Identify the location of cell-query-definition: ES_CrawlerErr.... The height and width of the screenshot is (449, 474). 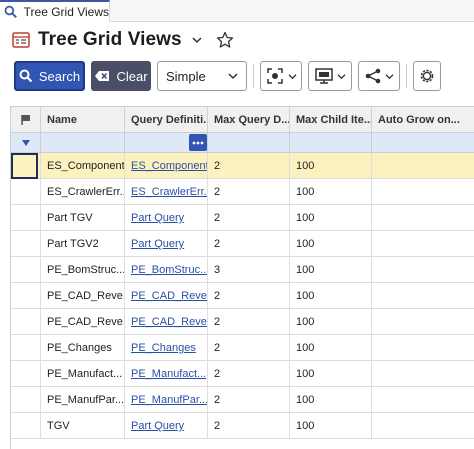
(166, 192).